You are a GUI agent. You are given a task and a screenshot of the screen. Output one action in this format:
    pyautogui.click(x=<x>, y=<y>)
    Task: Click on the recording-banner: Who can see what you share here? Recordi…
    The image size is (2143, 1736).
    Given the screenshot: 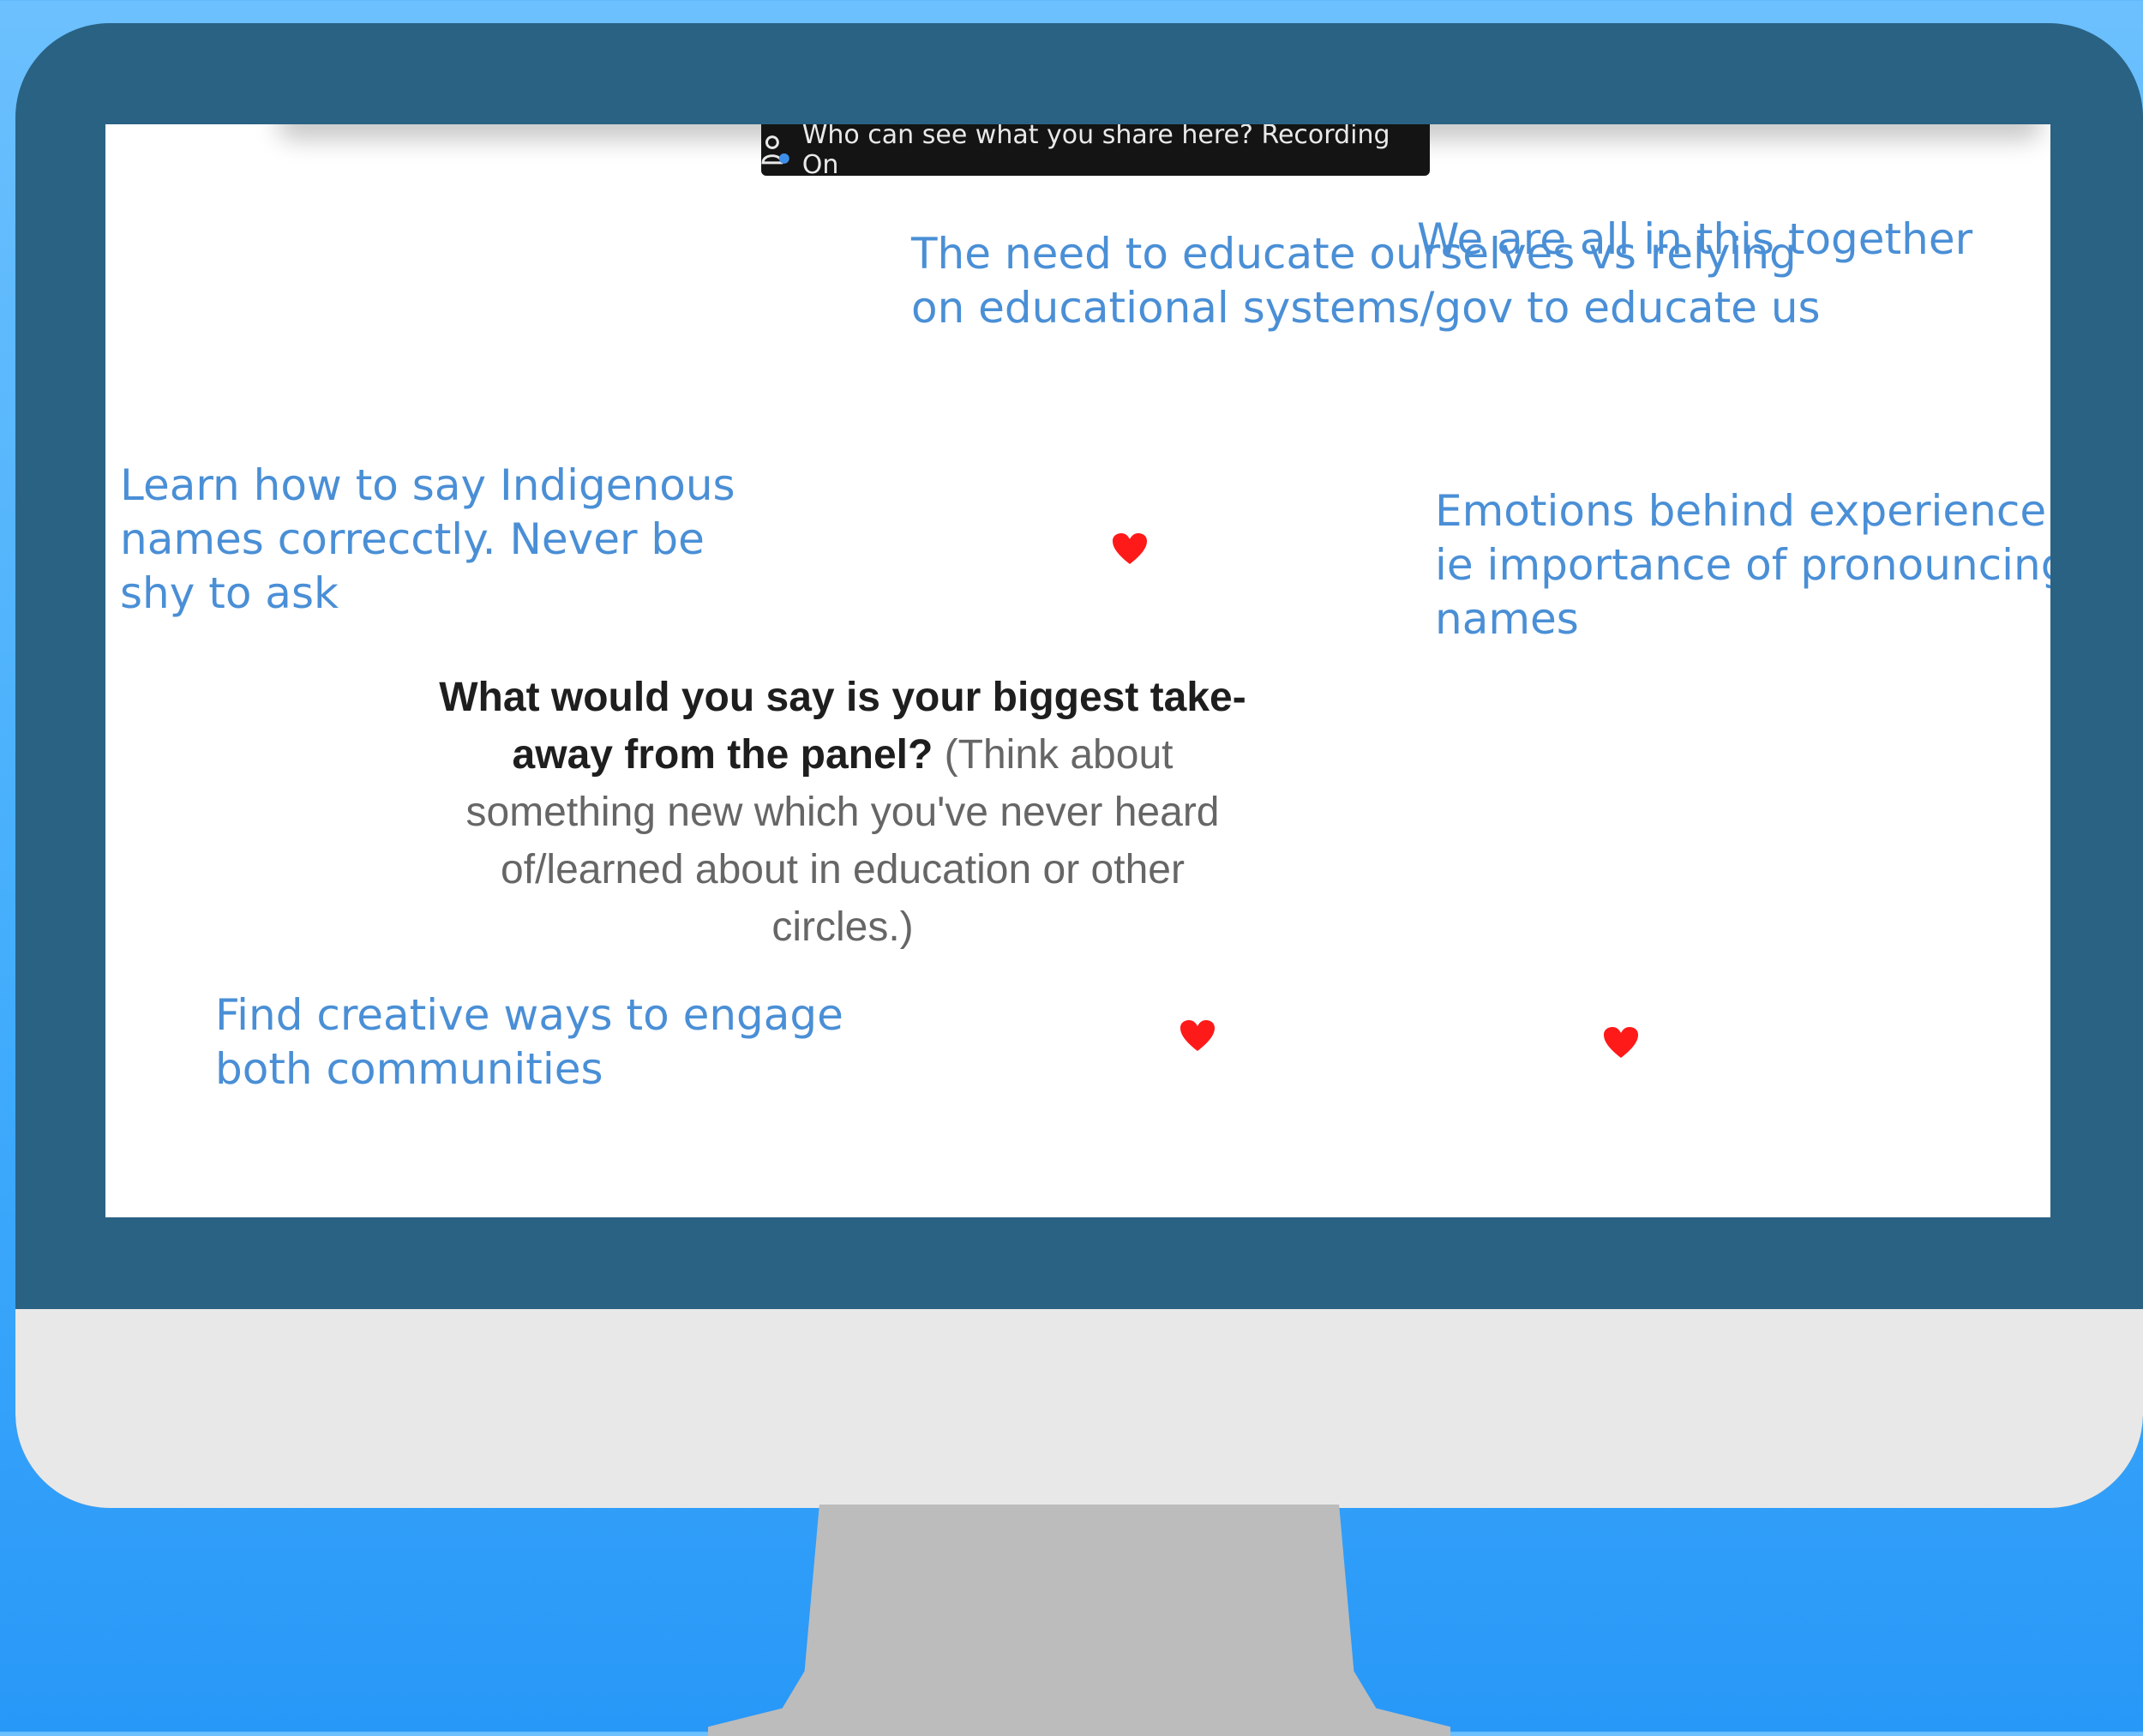 What is the action you would take?
    pyautogui.click(x=1095, y=152)
    